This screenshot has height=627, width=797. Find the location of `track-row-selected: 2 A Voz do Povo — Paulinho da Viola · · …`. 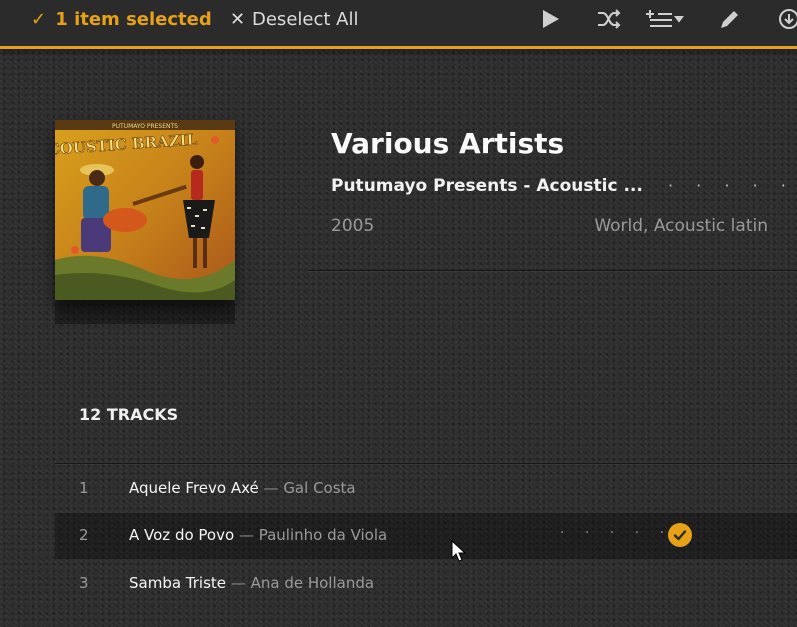

track-row-selected: 2 A Voz do Povo — Paulinho da Viola · · … is located at coordinates (426, 536).